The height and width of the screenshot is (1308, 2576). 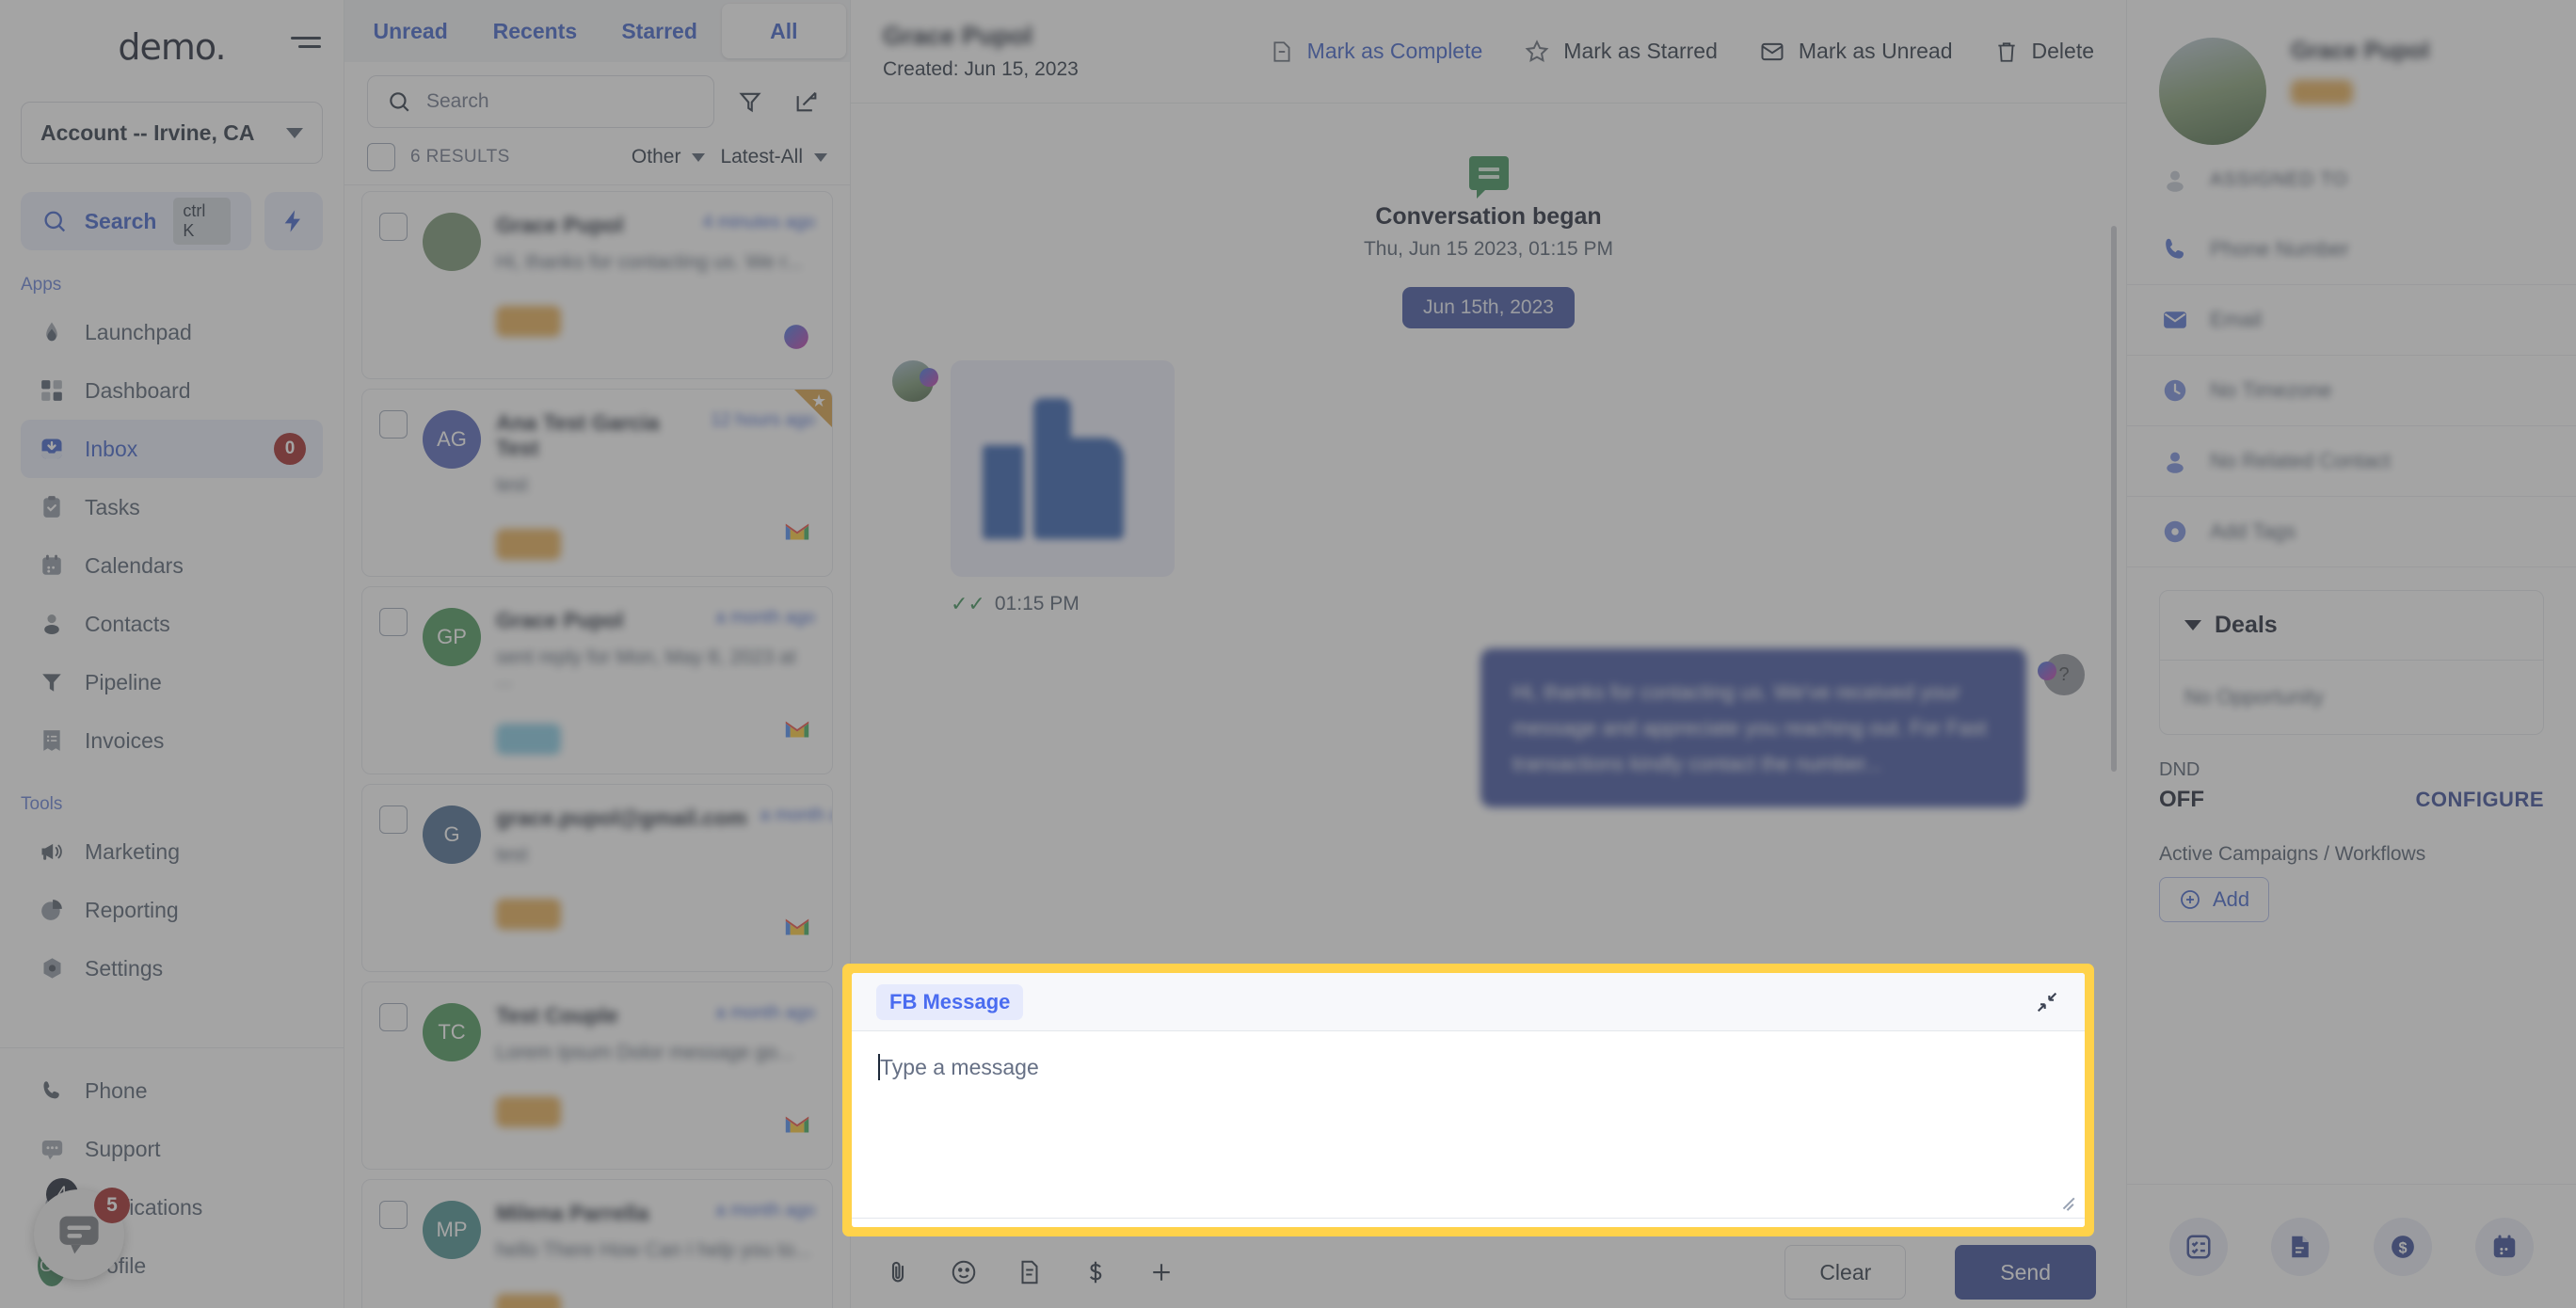 What do you see at coordinates (2402, 1247) in the screenshot?
I see `dollar-circle-icon: $` at bounding box center [2402, 1247].